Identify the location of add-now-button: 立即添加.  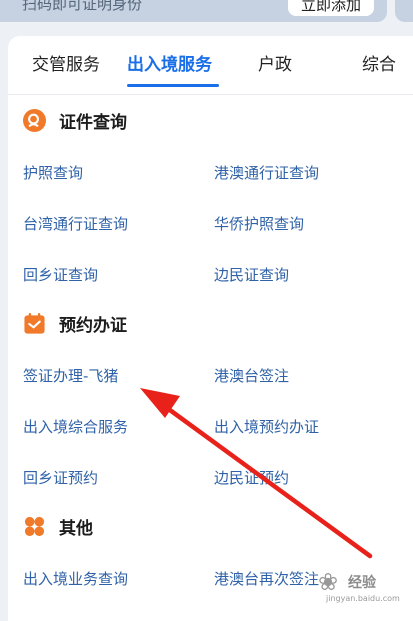
(331, 8).